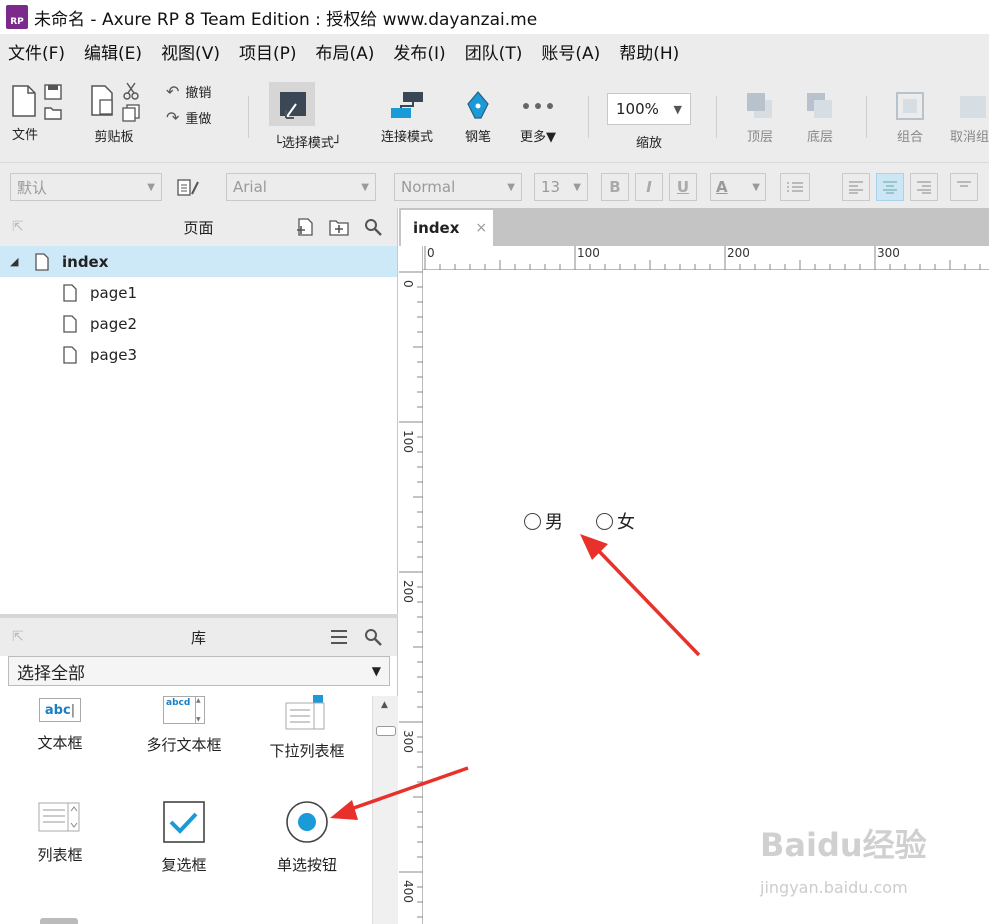 The width and height of the screenshot is (989, 924). I want to click on tab-index: index ×, so click(447, 228).